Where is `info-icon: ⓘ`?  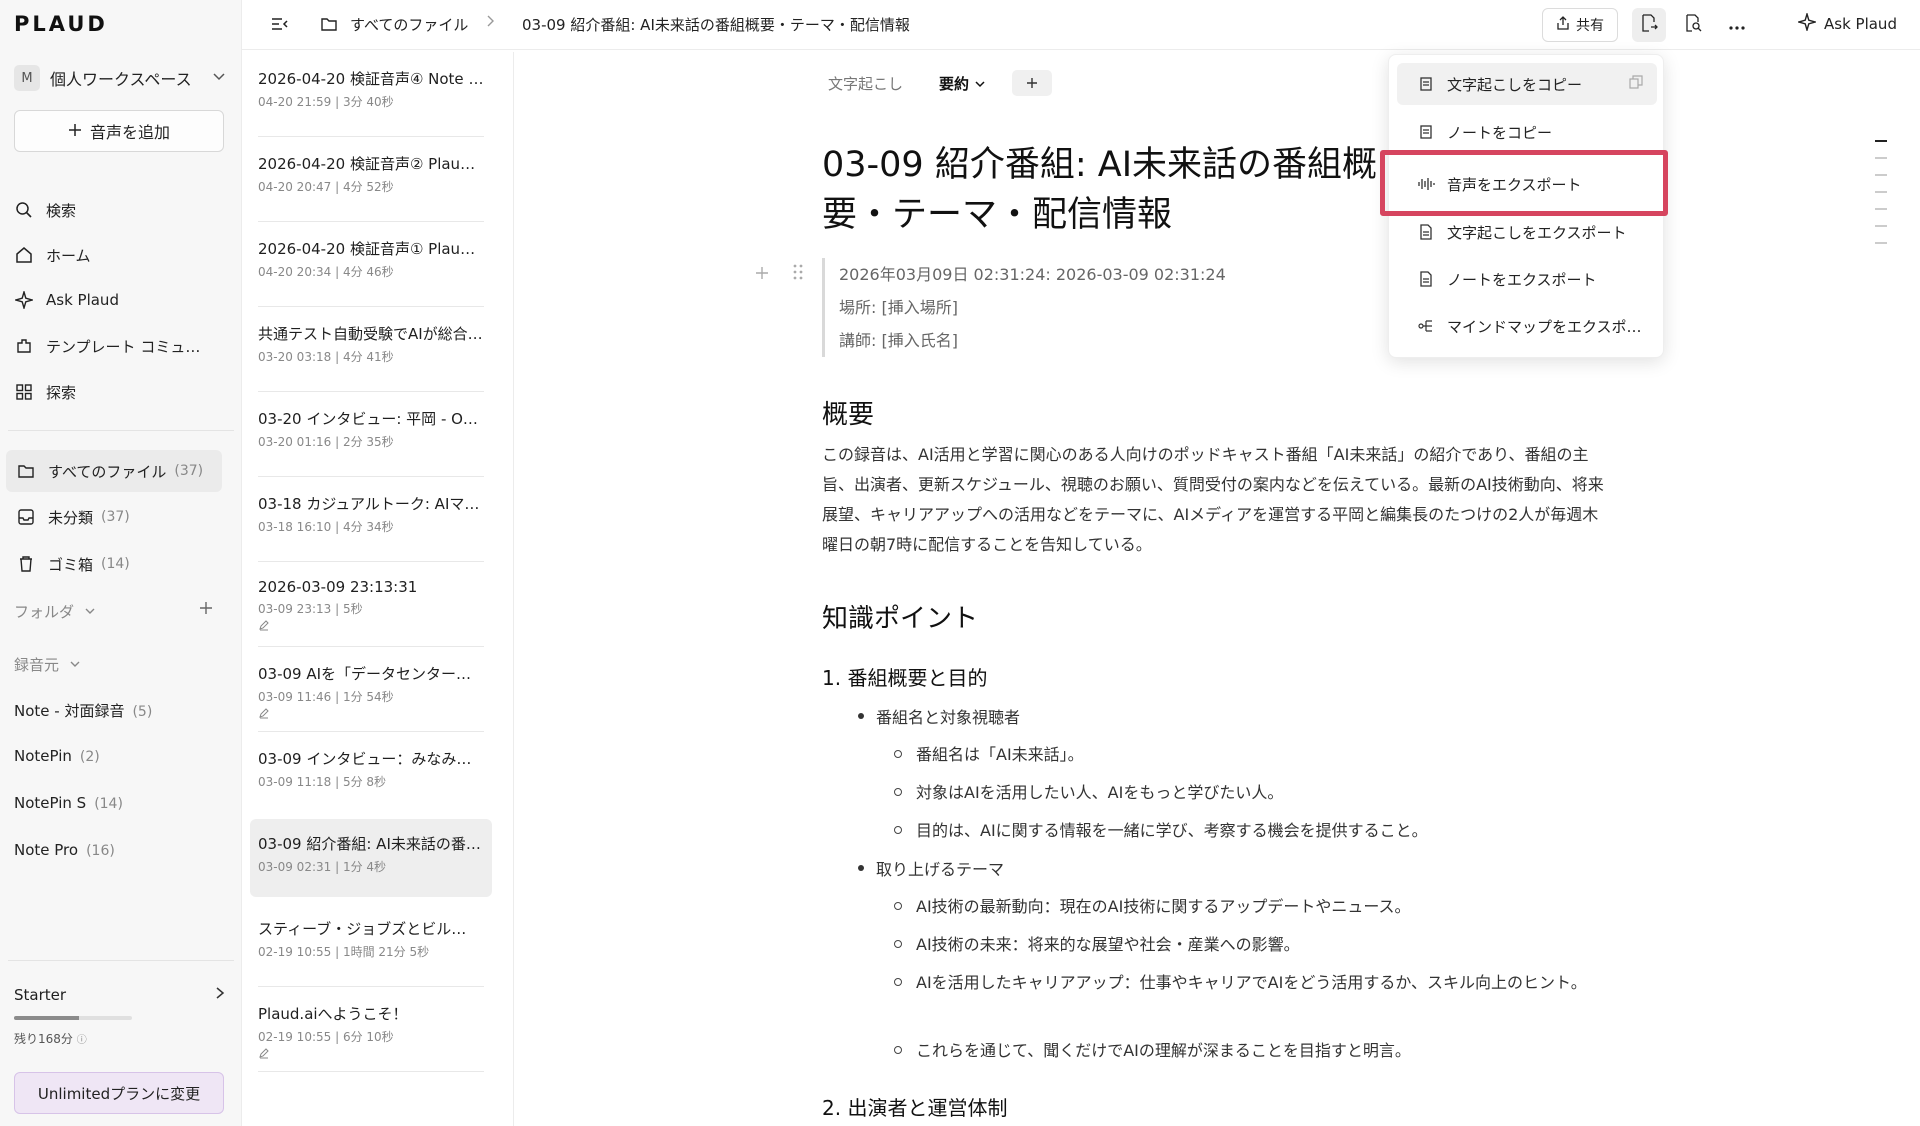
info-icon: ⓘ is located at coordinates (81, 1040).